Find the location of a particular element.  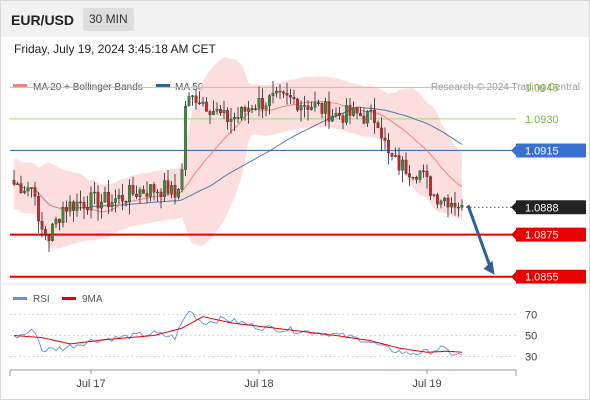

ma9-legend-swatch is located at coordinates (69, 298).